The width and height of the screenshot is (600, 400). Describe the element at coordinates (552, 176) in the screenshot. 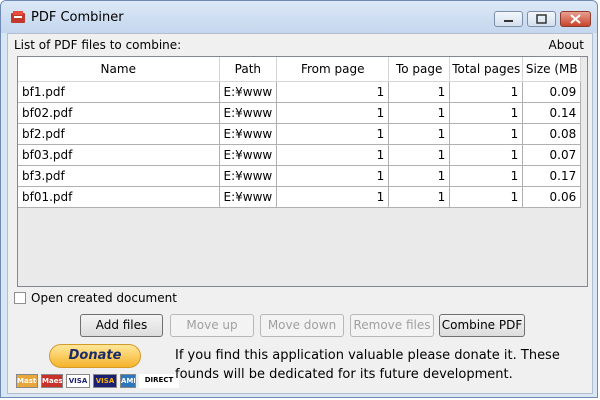

I see `size-cell: 0.17` at that location.